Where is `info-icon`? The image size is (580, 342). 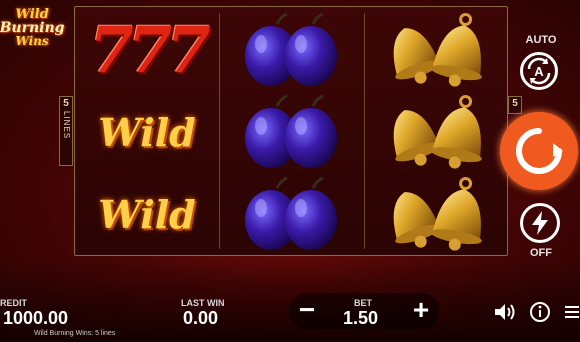 info-icon is located at coordinates (540, 312).